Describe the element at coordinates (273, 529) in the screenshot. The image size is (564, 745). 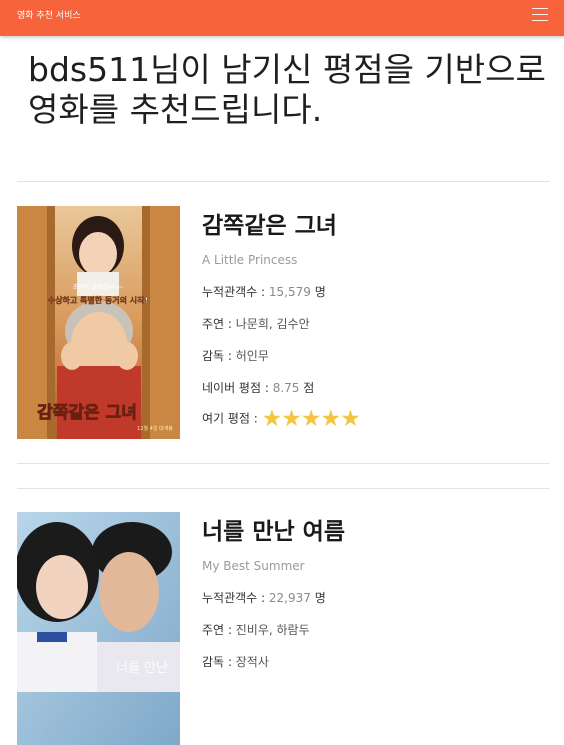
I see `movie-title: 너를 만난 여름` at that location.